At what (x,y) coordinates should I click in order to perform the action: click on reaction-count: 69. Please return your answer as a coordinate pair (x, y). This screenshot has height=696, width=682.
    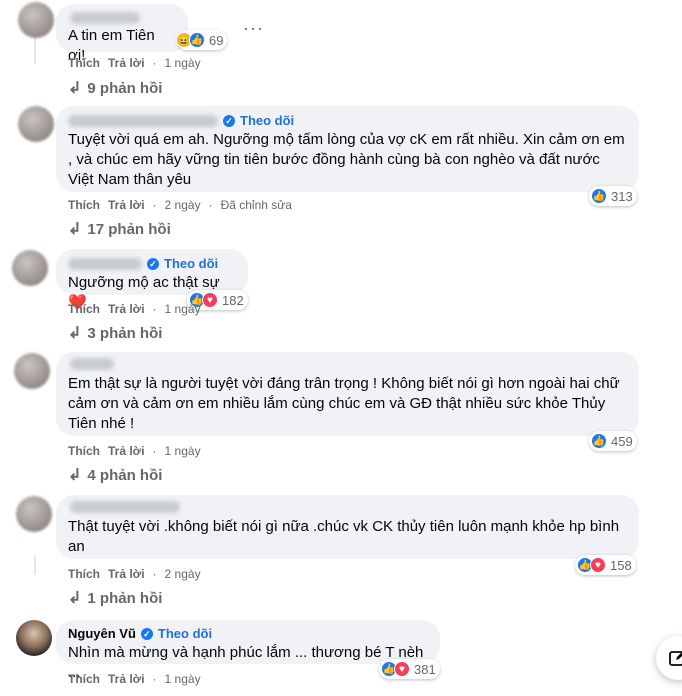
    Looking at the image, I should click on (216, 40).